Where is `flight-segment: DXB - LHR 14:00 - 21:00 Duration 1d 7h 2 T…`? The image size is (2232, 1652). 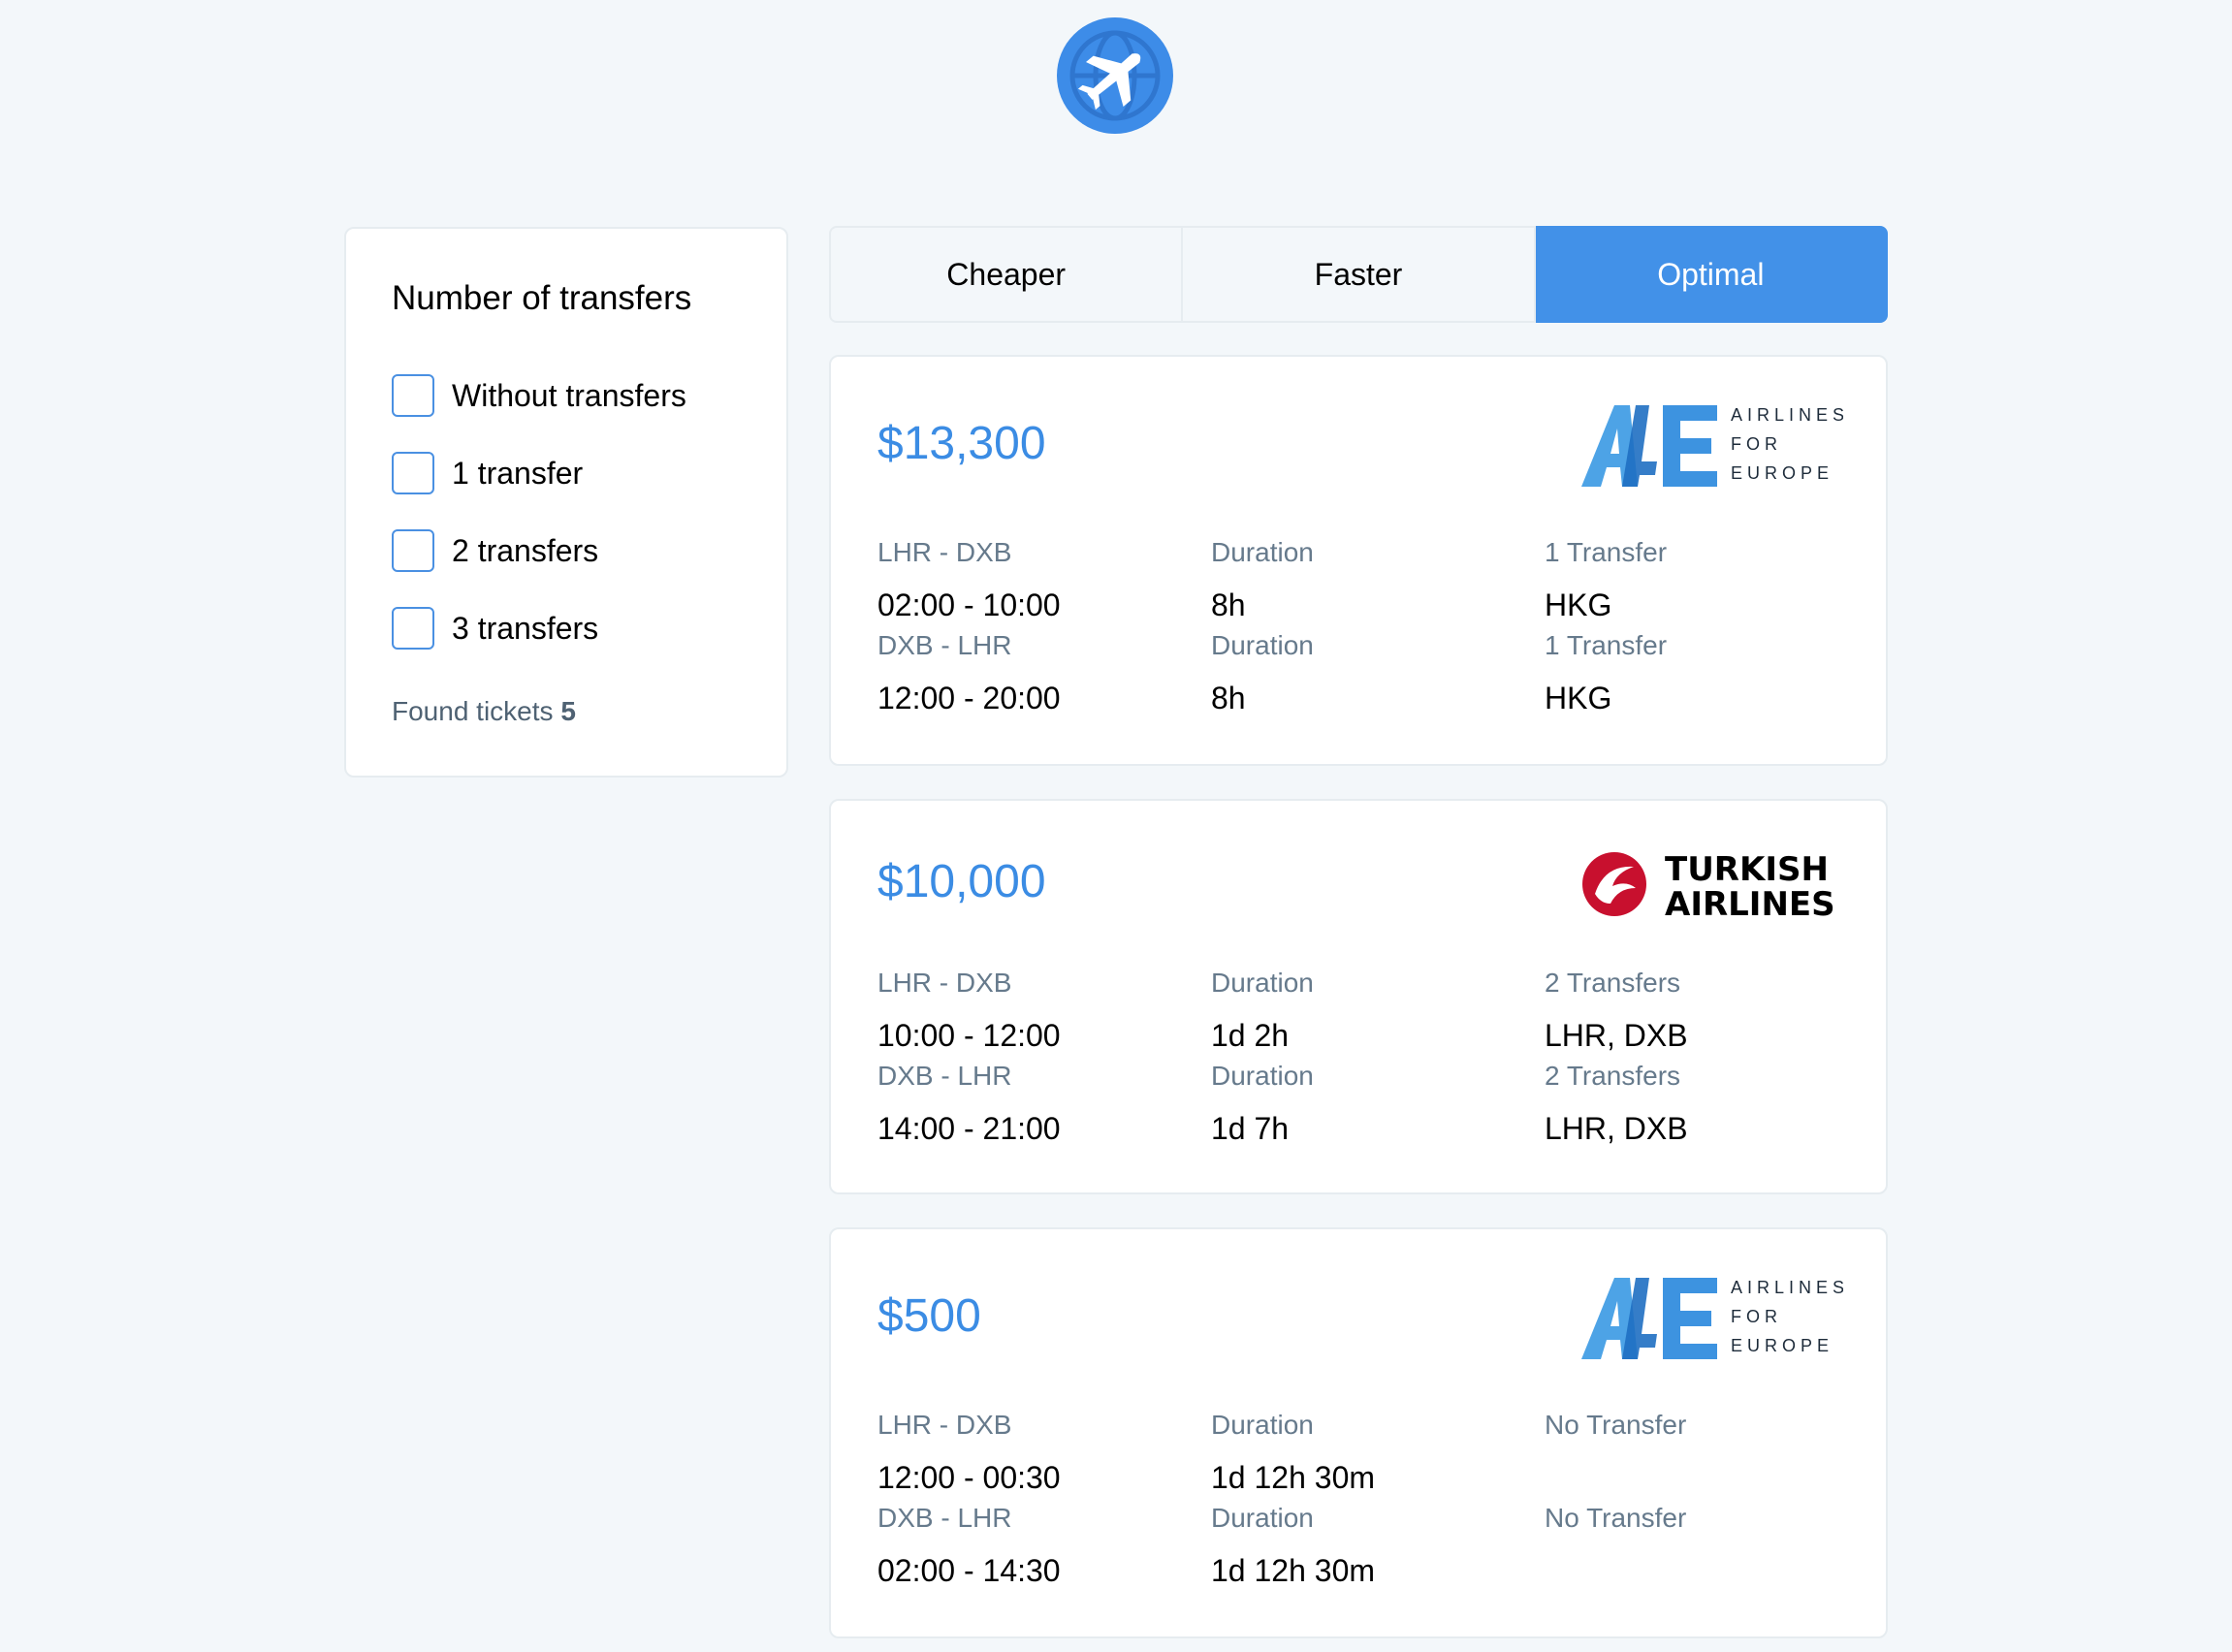
flight-segment: DXB - LHR 14:00 - 21:00 Duration 1d 7h 2 T… is located at coordinates (1362, 1105).